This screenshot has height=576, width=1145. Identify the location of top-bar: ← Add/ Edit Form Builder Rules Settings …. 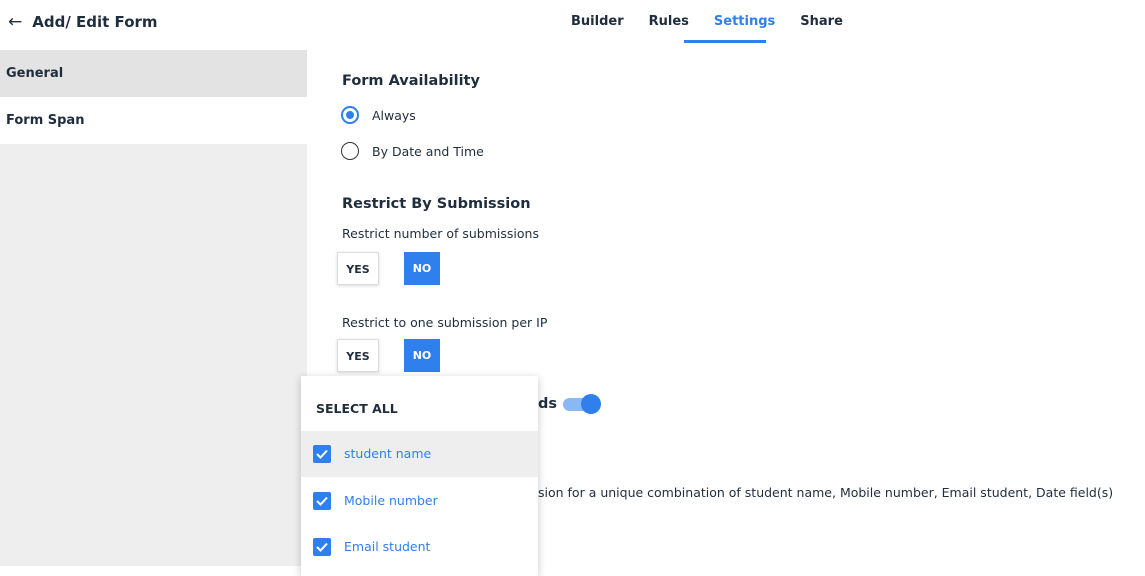
(572, 23).